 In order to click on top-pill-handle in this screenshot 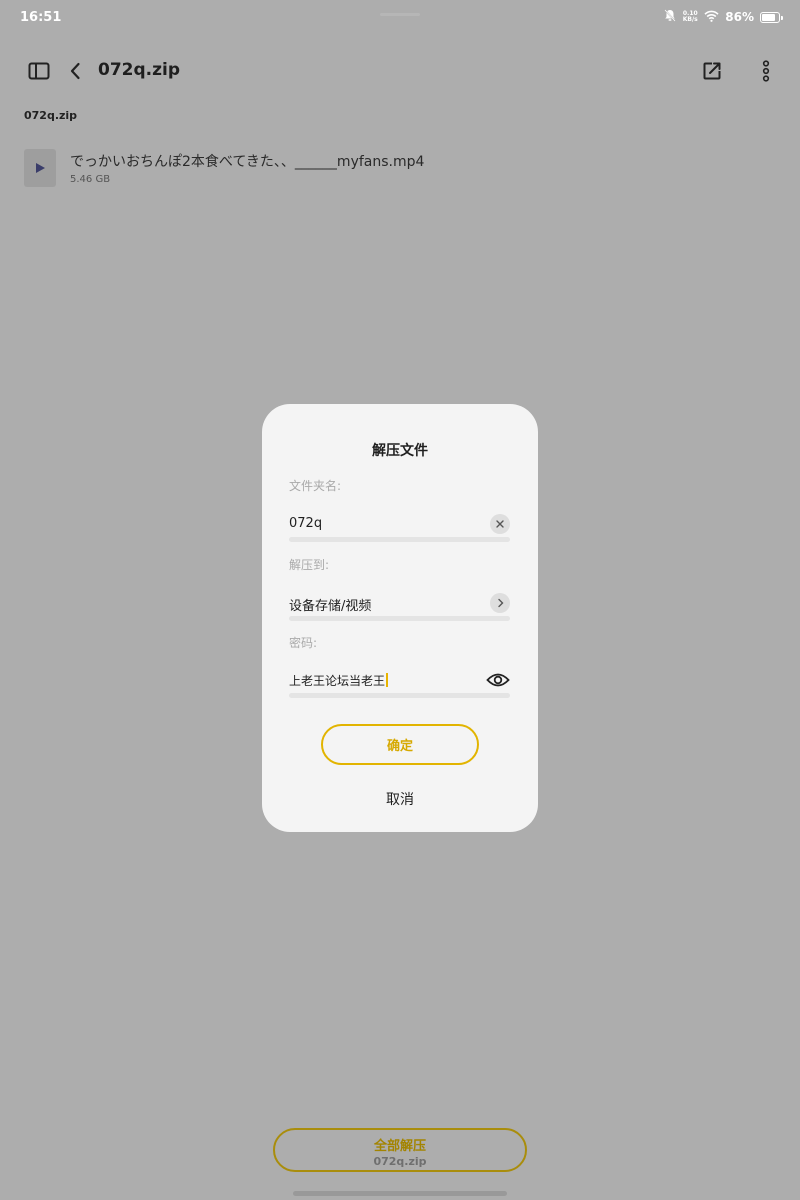, I will do `click(400, 14)`.